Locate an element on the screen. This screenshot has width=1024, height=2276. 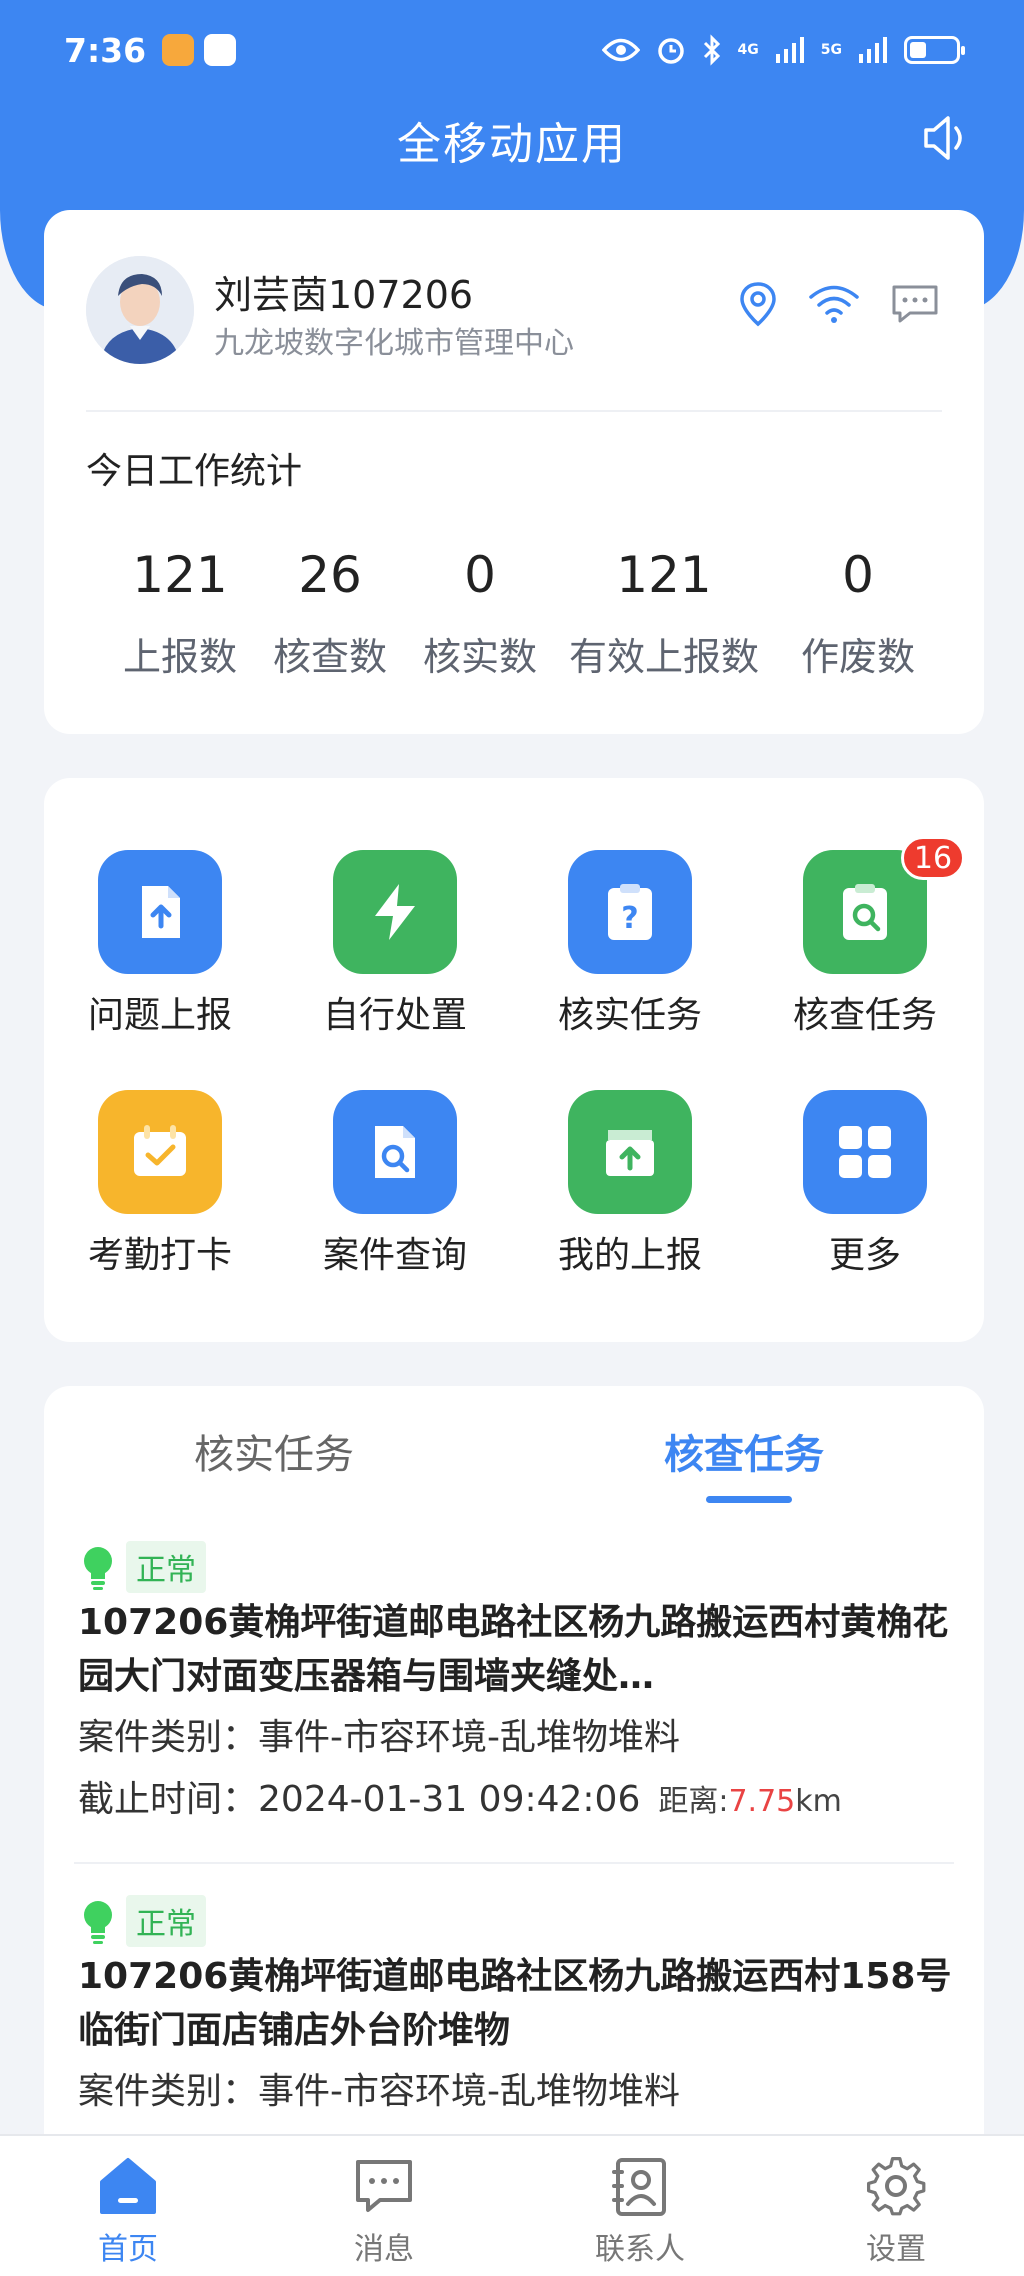
network-label-5g: 5G is located at coordinates (831, 50).